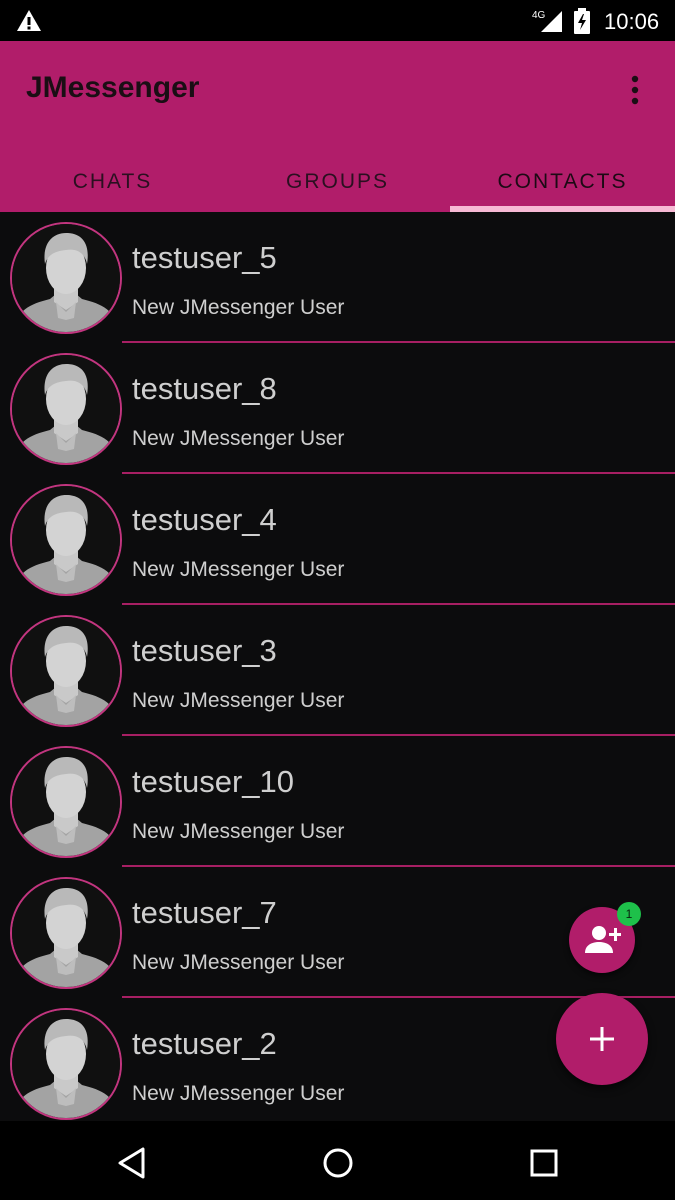 This screenshot has width=675, height=1200. What do you see at coordinates (337, 408) in the screenshot?
I see `contact-row: testuser_8 New JMessenger User` at bounding box center [337, 408].